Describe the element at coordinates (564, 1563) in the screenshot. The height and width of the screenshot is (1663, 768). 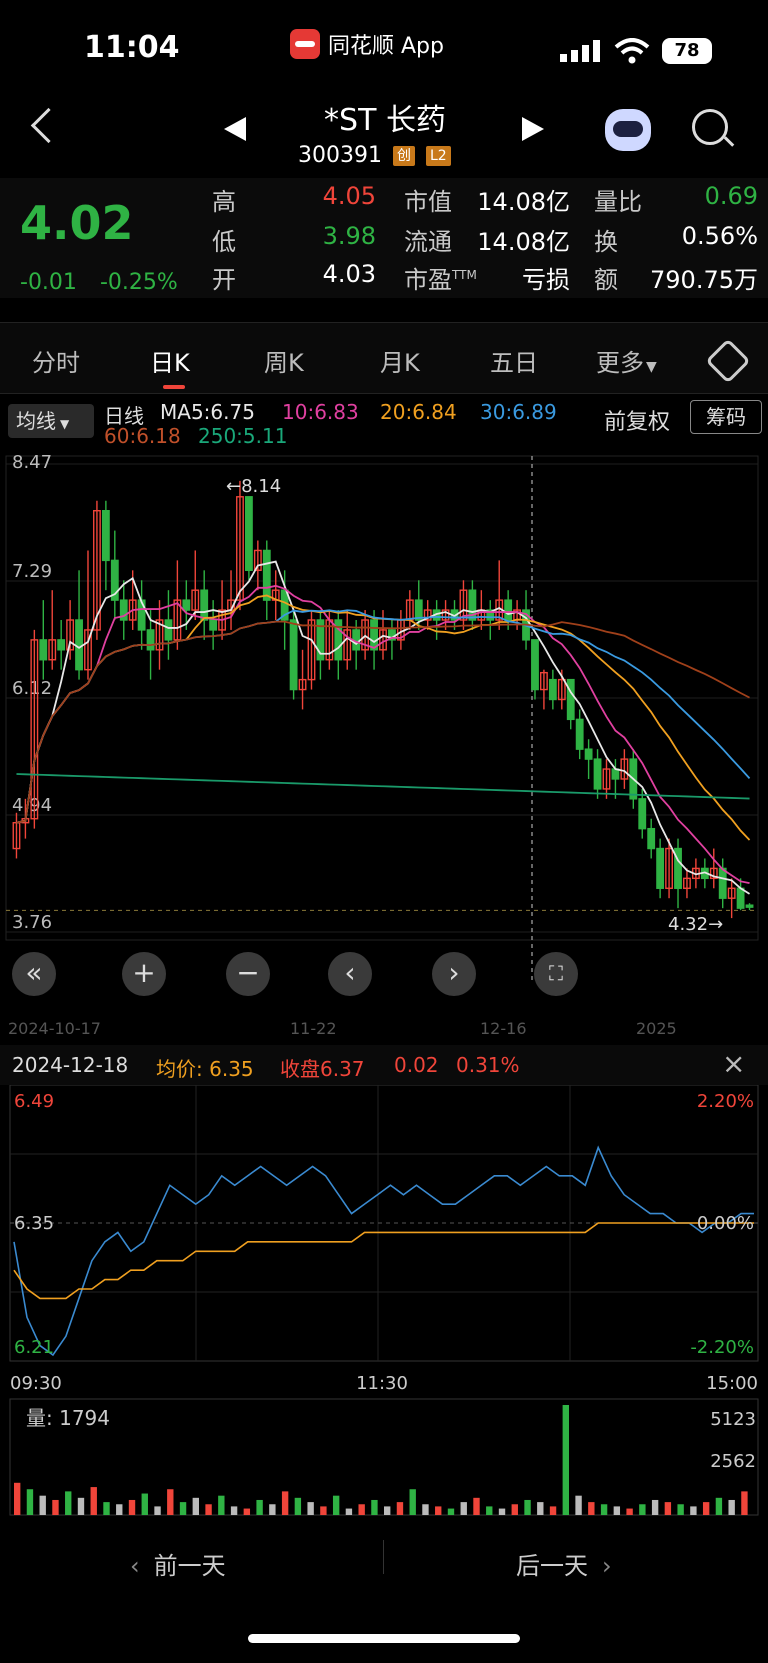
I see `next-day-button: 后一天 ›` at that location.